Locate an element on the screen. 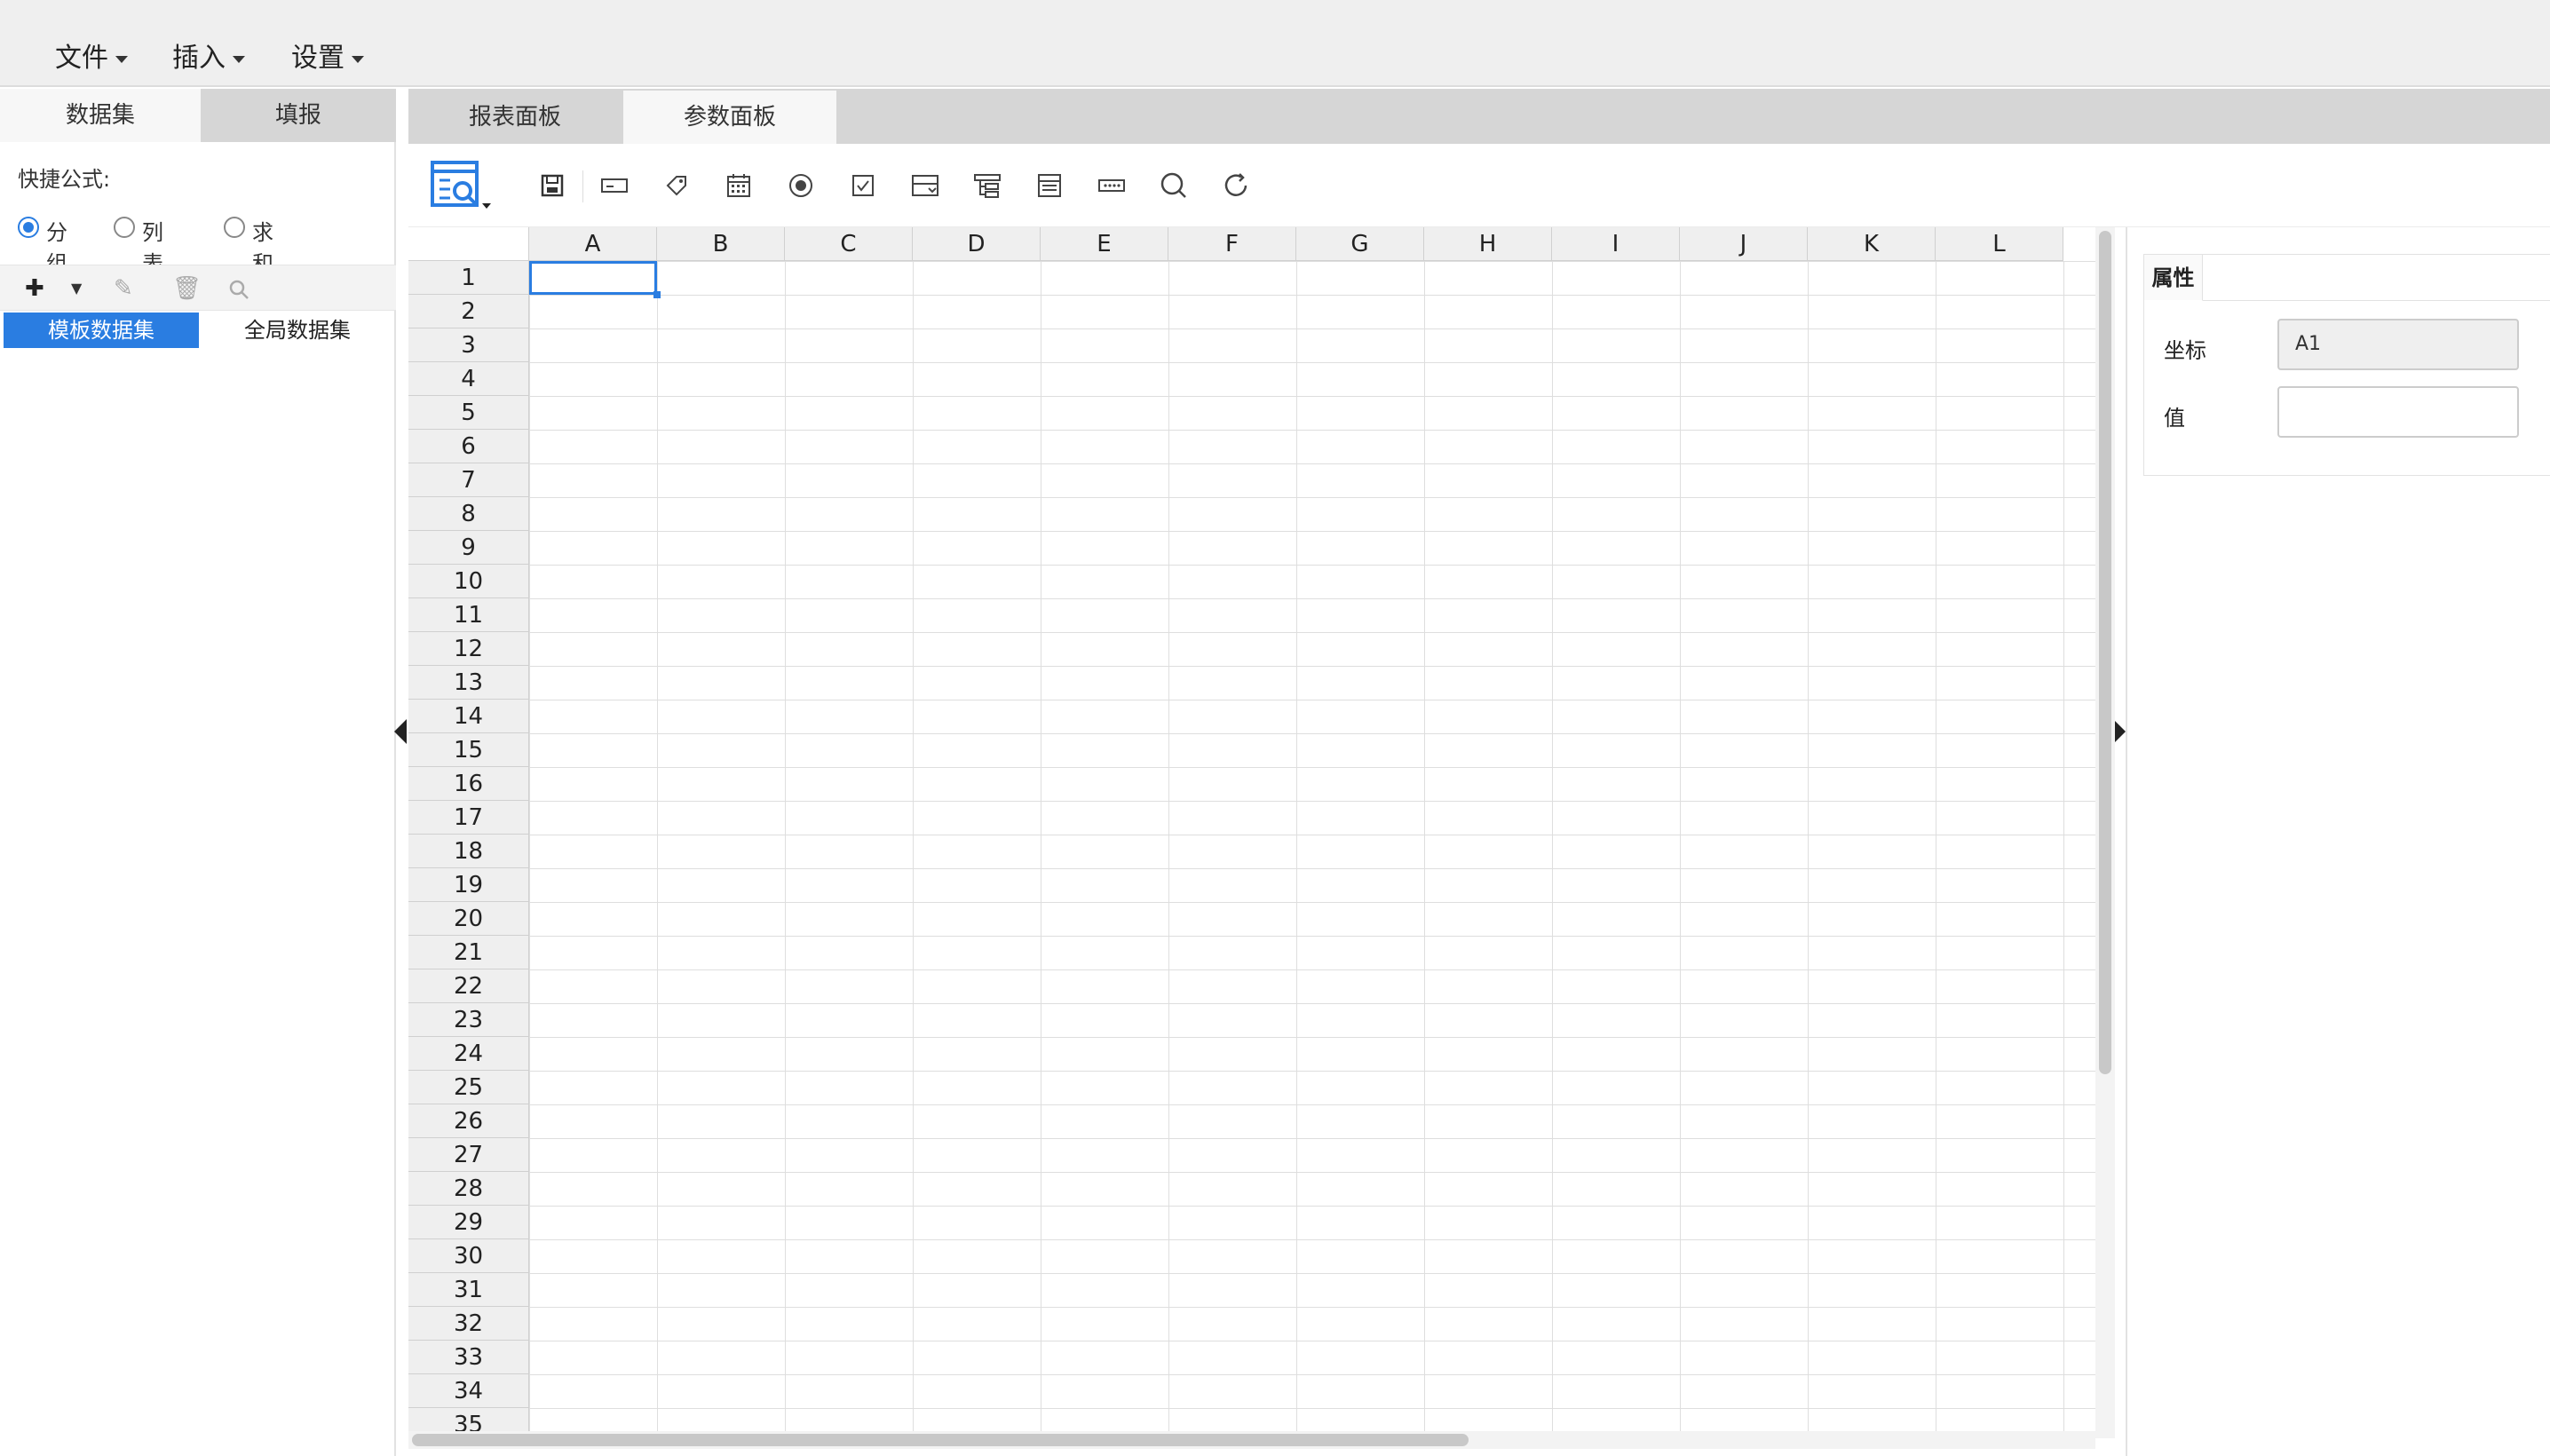  menu-insert: 插入 is located at coordinates (208, 58).